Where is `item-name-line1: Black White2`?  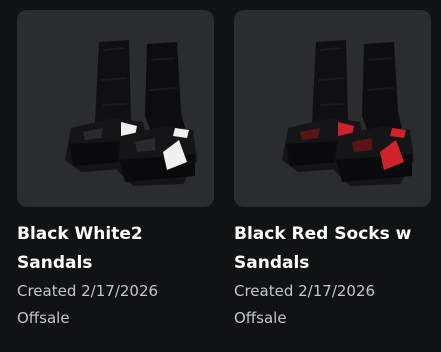 item-name-line1: Black White2 is located at coordinates (80, 234).